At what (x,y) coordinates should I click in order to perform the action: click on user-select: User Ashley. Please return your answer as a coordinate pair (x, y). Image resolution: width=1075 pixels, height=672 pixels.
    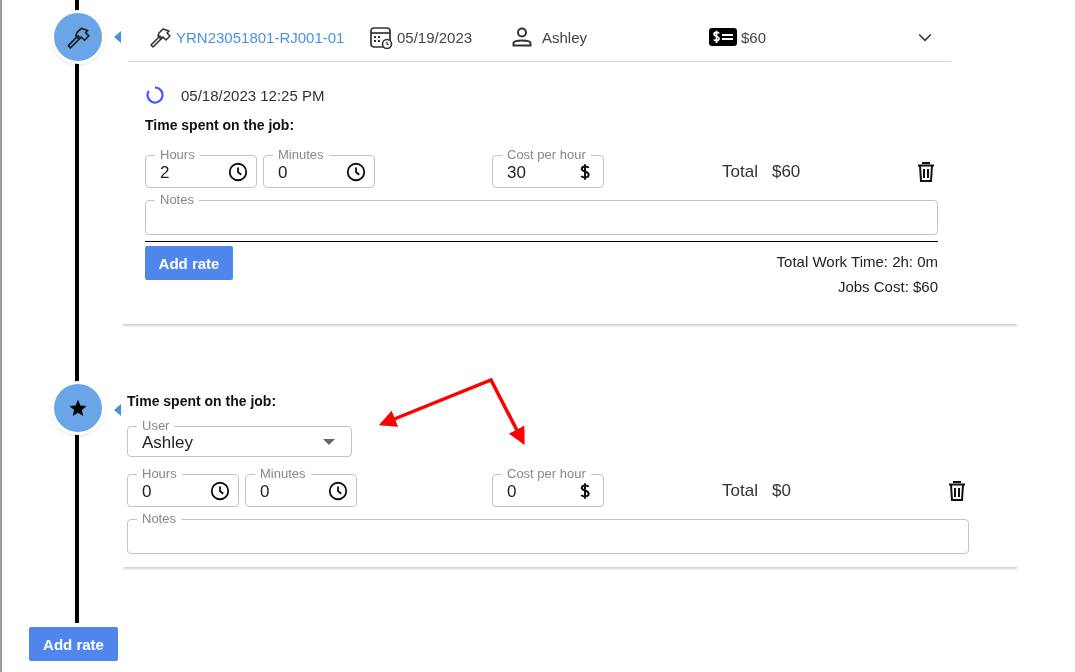
    Looking at the image, I should click on (239, 437).